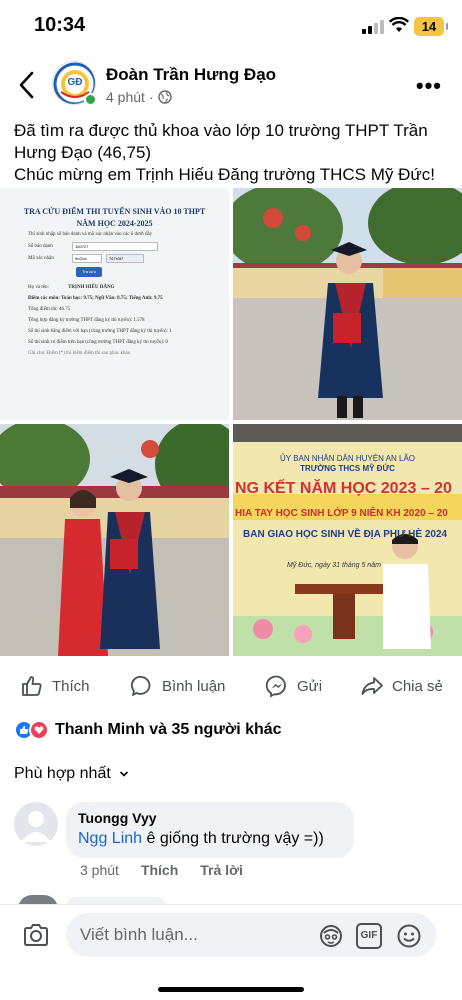 The height and width of the screenshot is (1000, 462). Describe the element at coordinates (417, 686) in the screenshot. I see `share-label: Chia sẻ` at that location.